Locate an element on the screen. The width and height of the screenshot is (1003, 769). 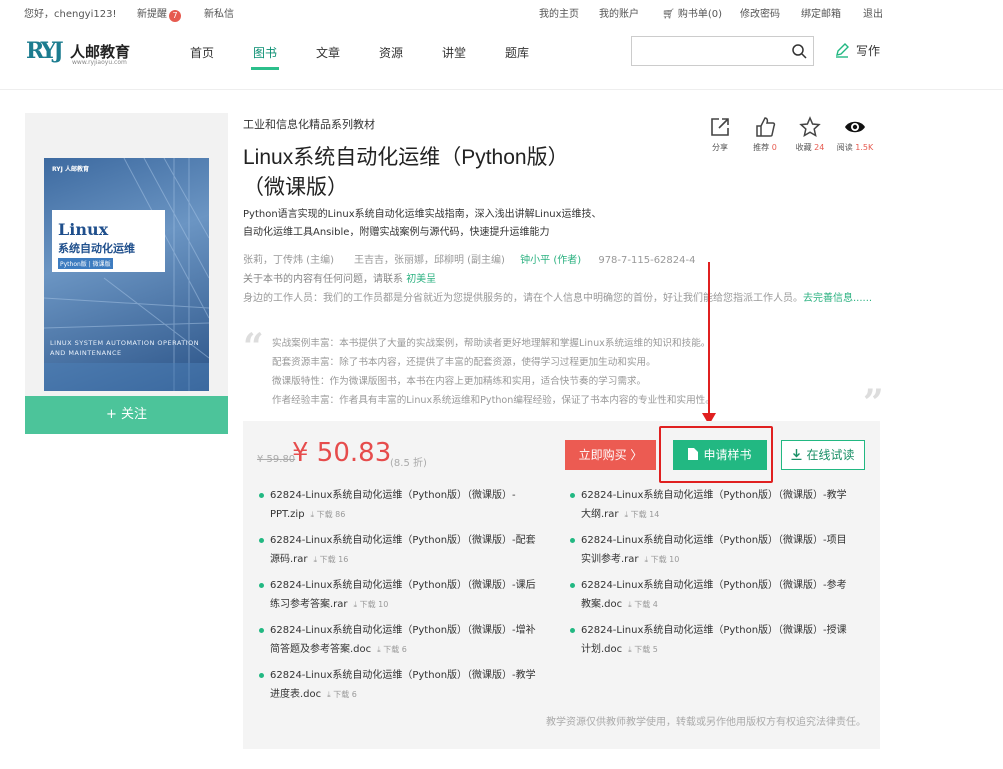
nav-question-bank: 题库 is located at coordinates (517, 52).